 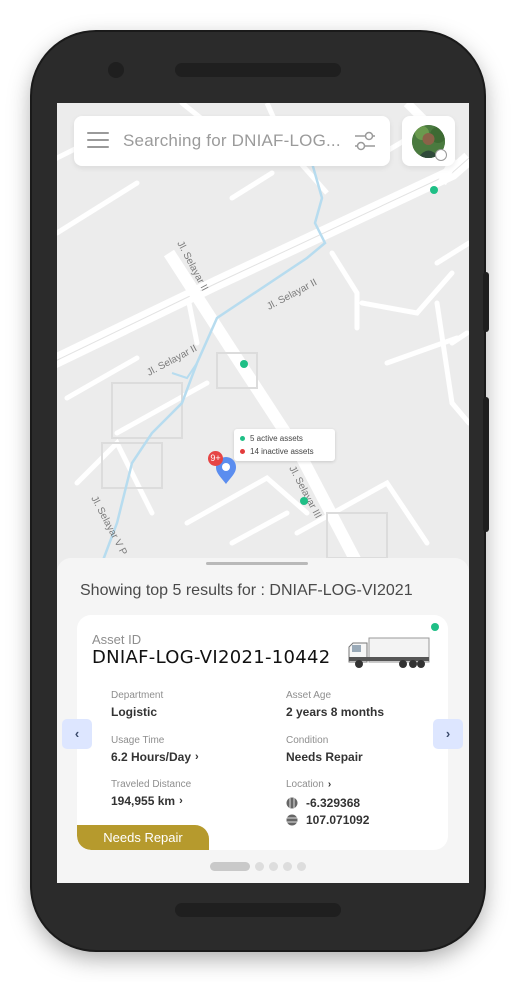 I want to click on asset-age-value: 2 years 8 months, so click(x=335, y=712).